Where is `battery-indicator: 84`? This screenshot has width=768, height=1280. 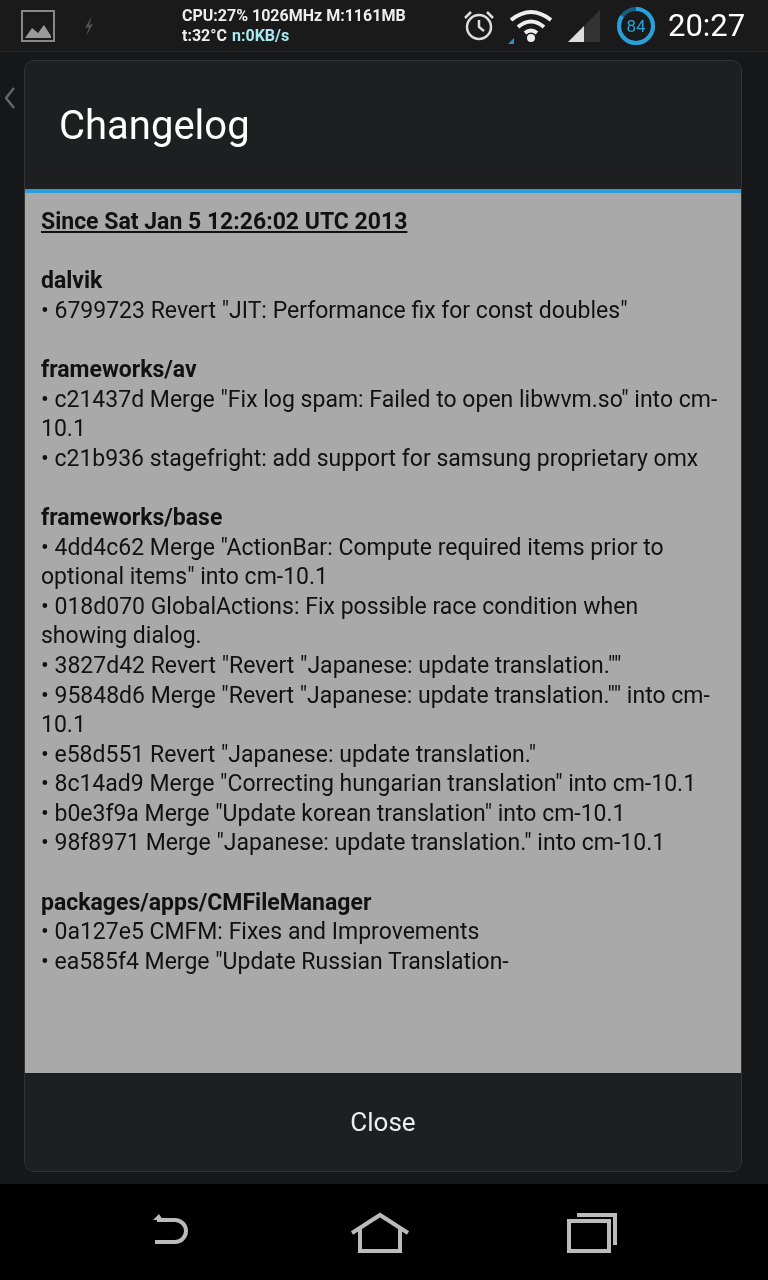
battery-indicator: 84 is located at coordinates (636, 25).